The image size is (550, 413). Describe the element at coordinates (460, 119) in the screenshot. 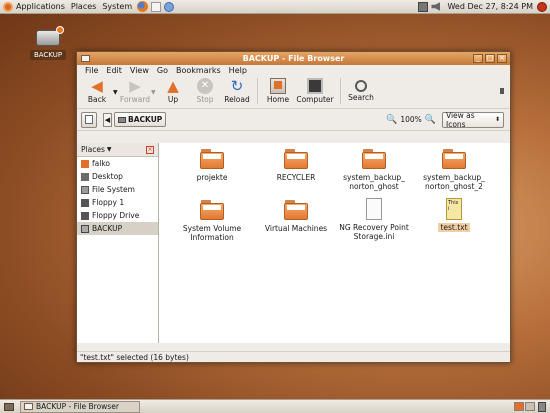

I see `view-mode-label: View as Icons` at that location.